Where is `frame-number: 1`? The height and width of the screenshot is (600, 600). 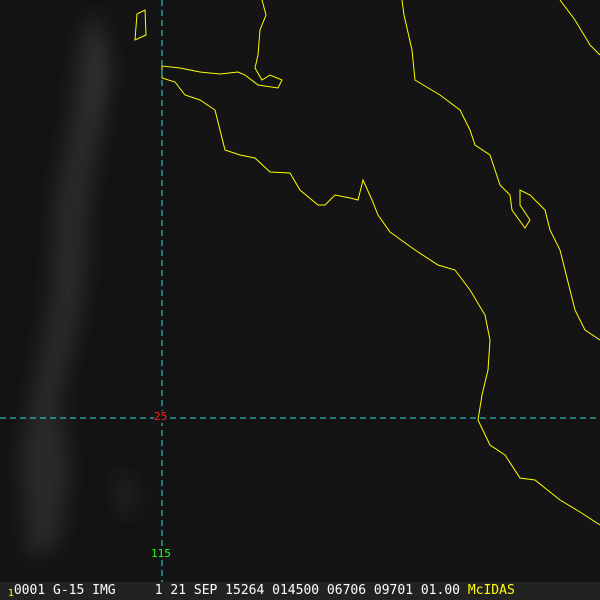
frame-number: 1 is located at coordinates (10, 593).